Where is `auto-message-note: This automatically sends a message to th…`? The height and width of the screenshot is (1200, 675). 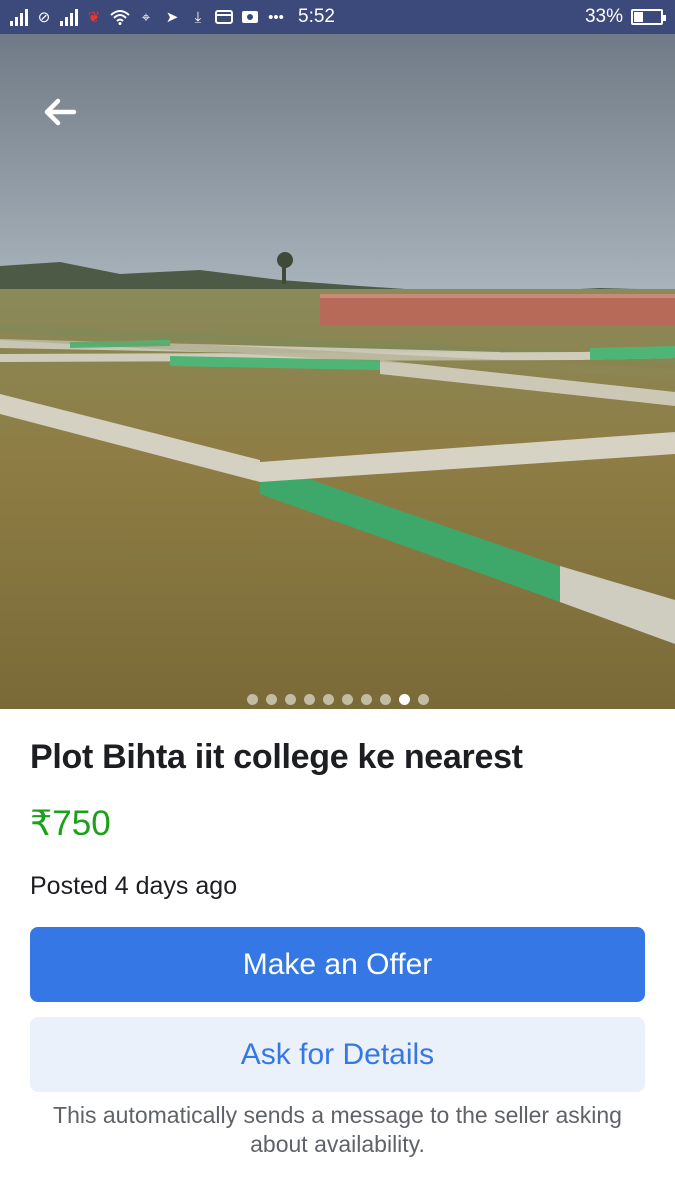 auto-message-note: This automatically sends a message to th… is located at coordinates (337, 1129).